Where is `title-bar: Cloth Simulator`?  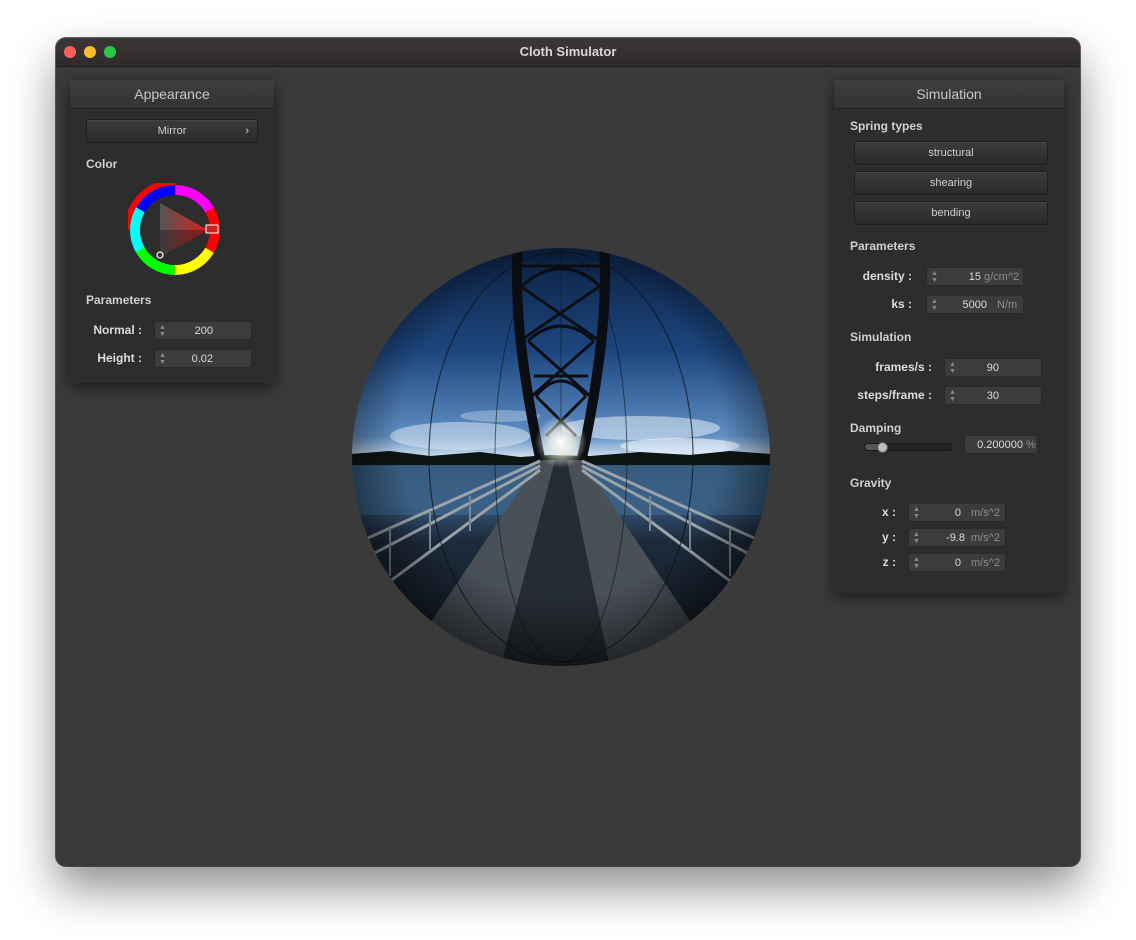 title-bar: Cloth Simulator is located at coordinates (568, 52).